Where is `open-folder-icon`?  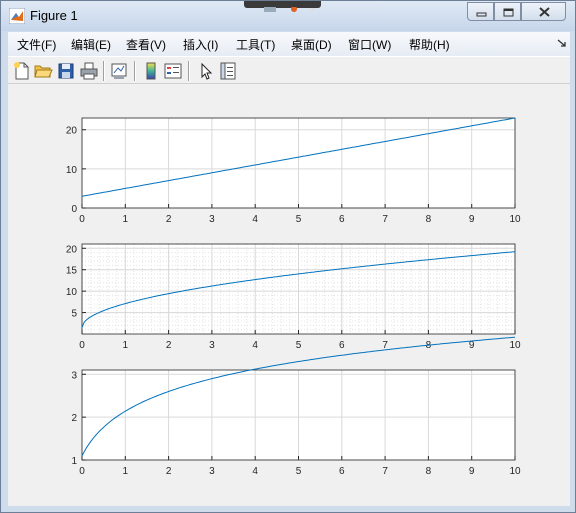 open-folder-icon is located at coordinates (43, 71).